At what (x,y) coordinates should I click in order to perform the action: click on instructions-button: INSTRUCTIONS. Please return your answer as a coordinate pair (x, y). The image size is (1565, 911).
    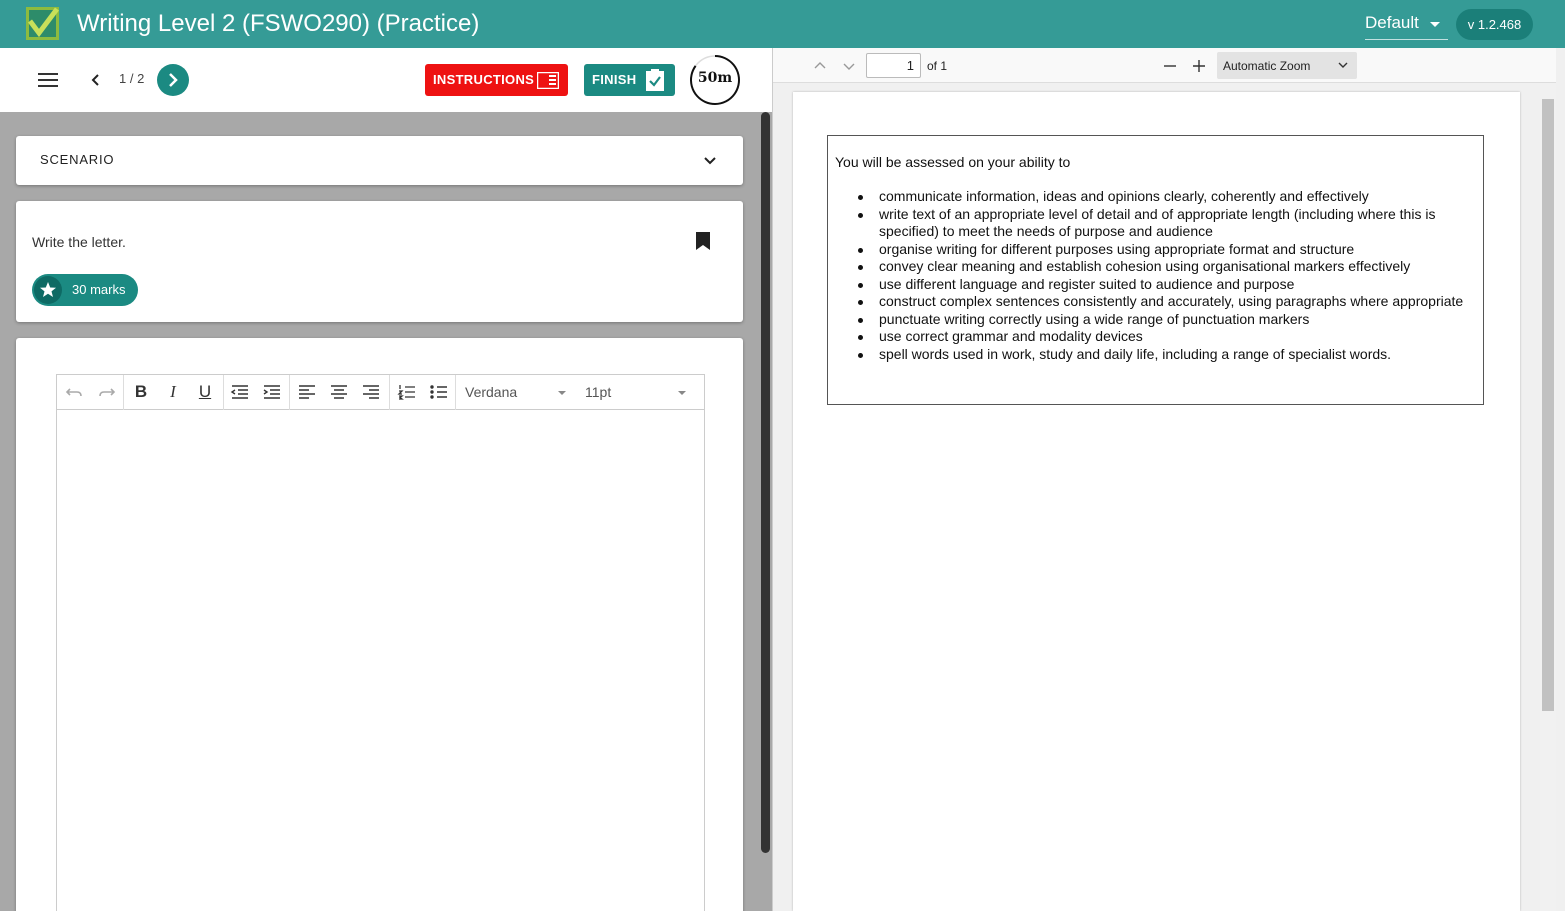
    Looking at the image, I should click on (496, 80).